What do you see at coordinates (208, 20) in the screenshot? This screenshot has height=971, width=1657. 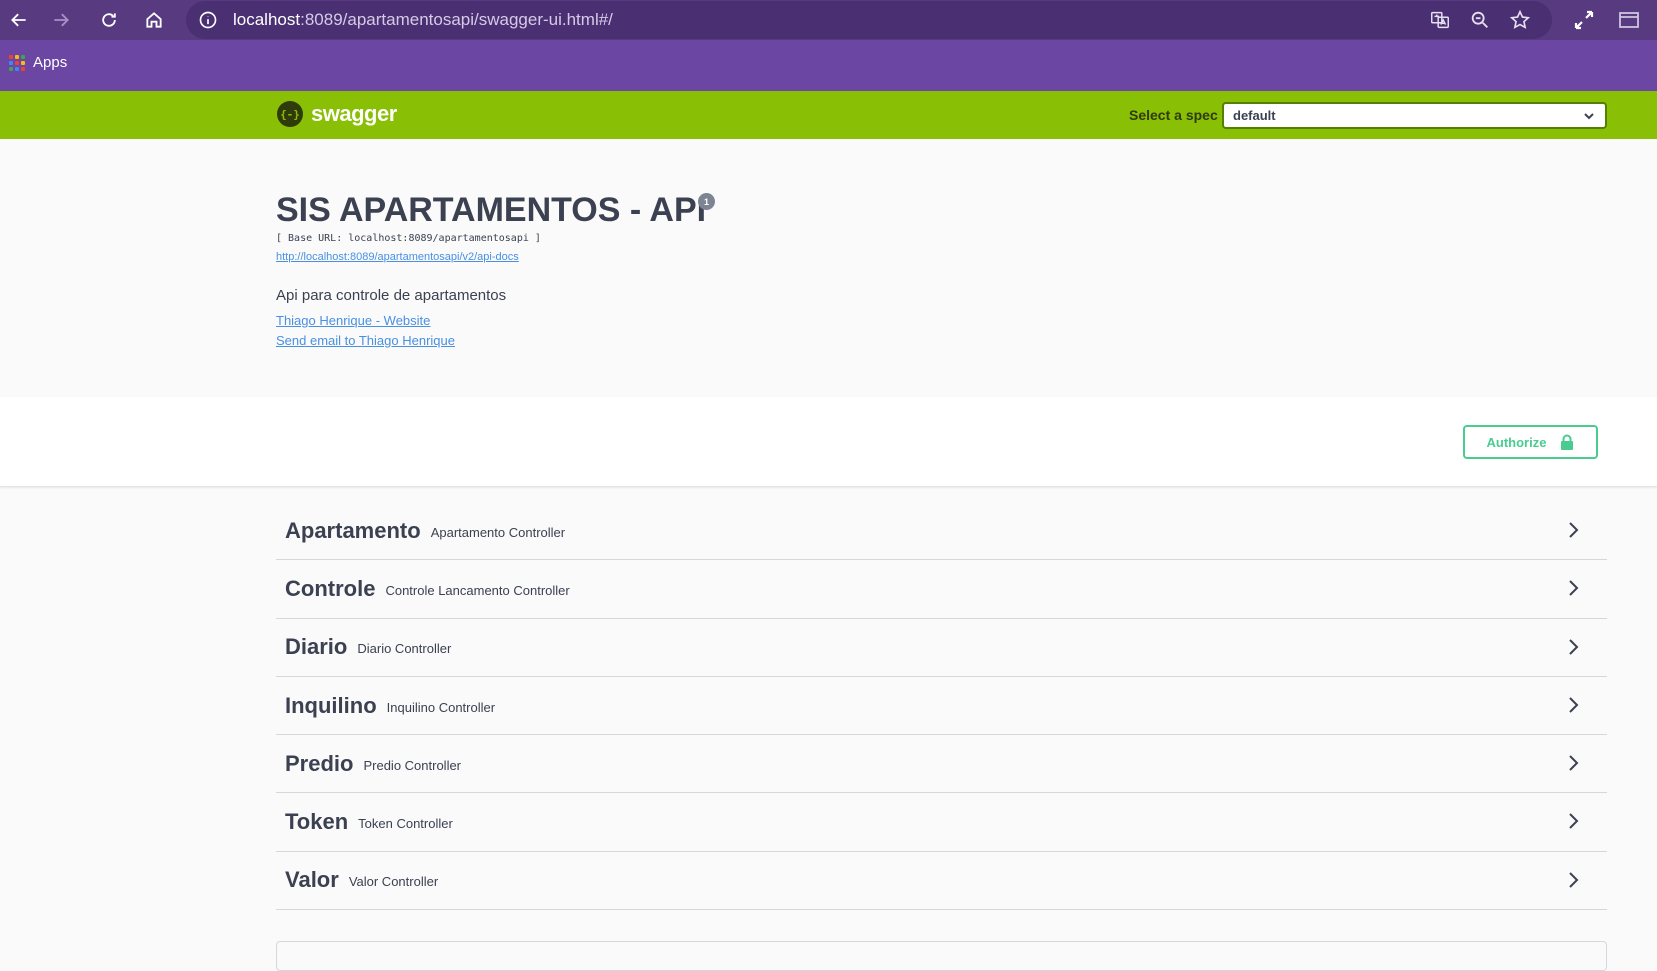 I see `site-info-icon` at bounding box center [208, 20].